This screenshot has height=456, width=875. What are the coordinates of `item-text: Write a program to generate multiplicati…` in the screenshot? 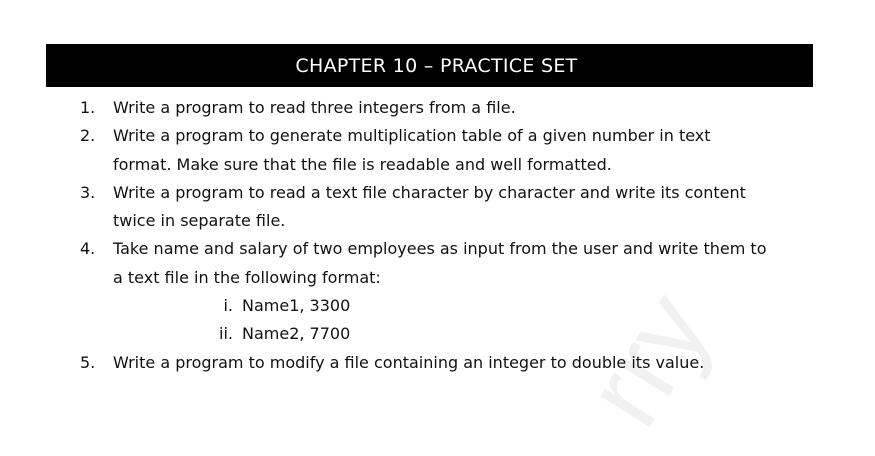 It's located at (466, 150).